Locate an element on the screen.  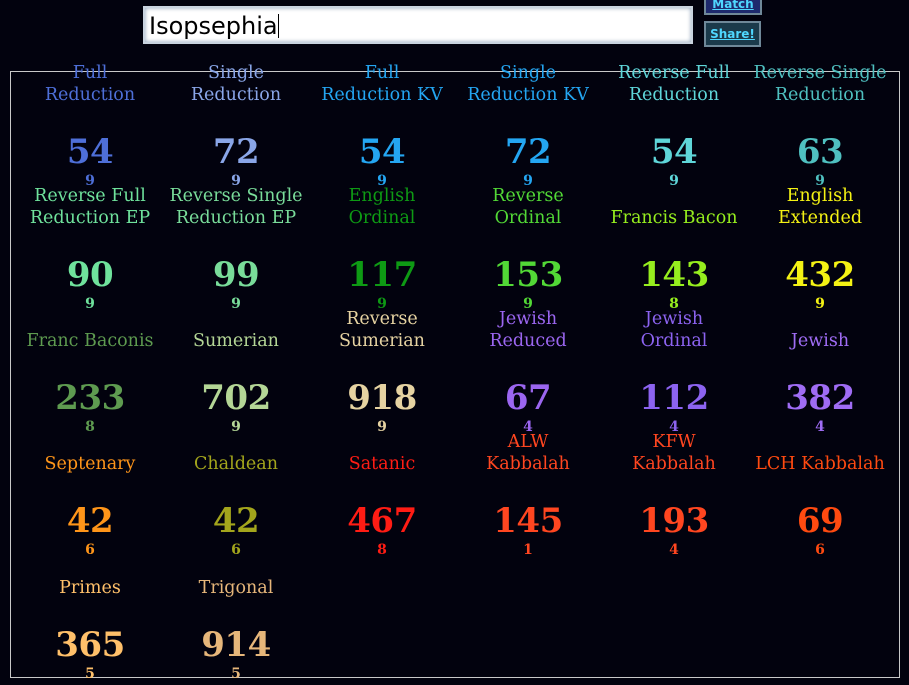
cipher-cell: Satanic 467 8 is located at coordinates (382, 507).